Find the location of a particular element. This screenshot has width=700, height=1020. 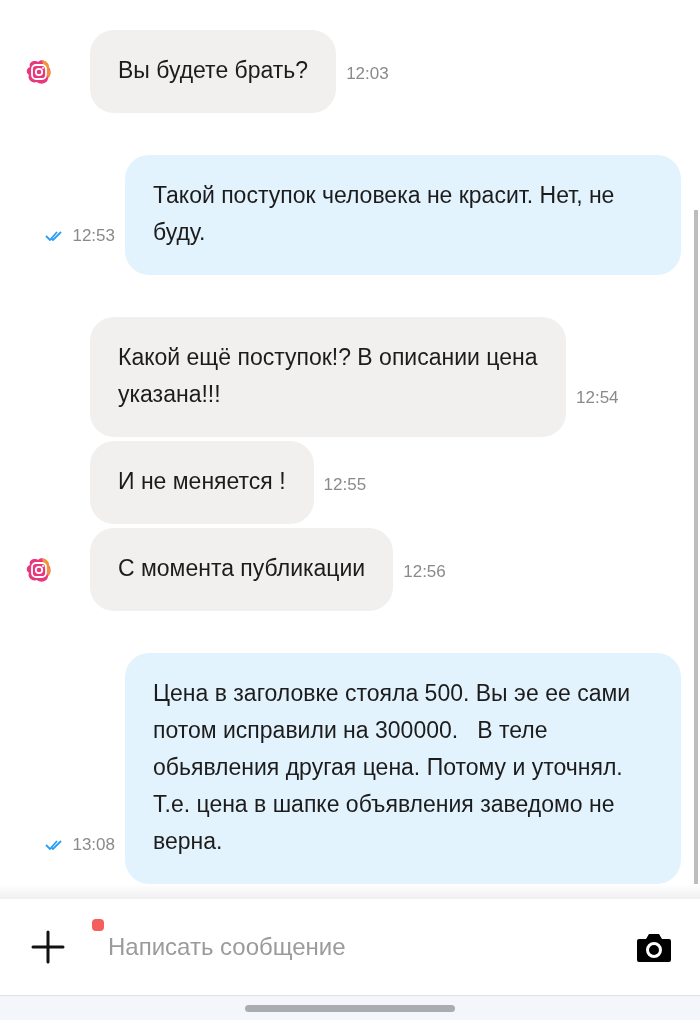

attach-button is located at coordinates (48, 947).